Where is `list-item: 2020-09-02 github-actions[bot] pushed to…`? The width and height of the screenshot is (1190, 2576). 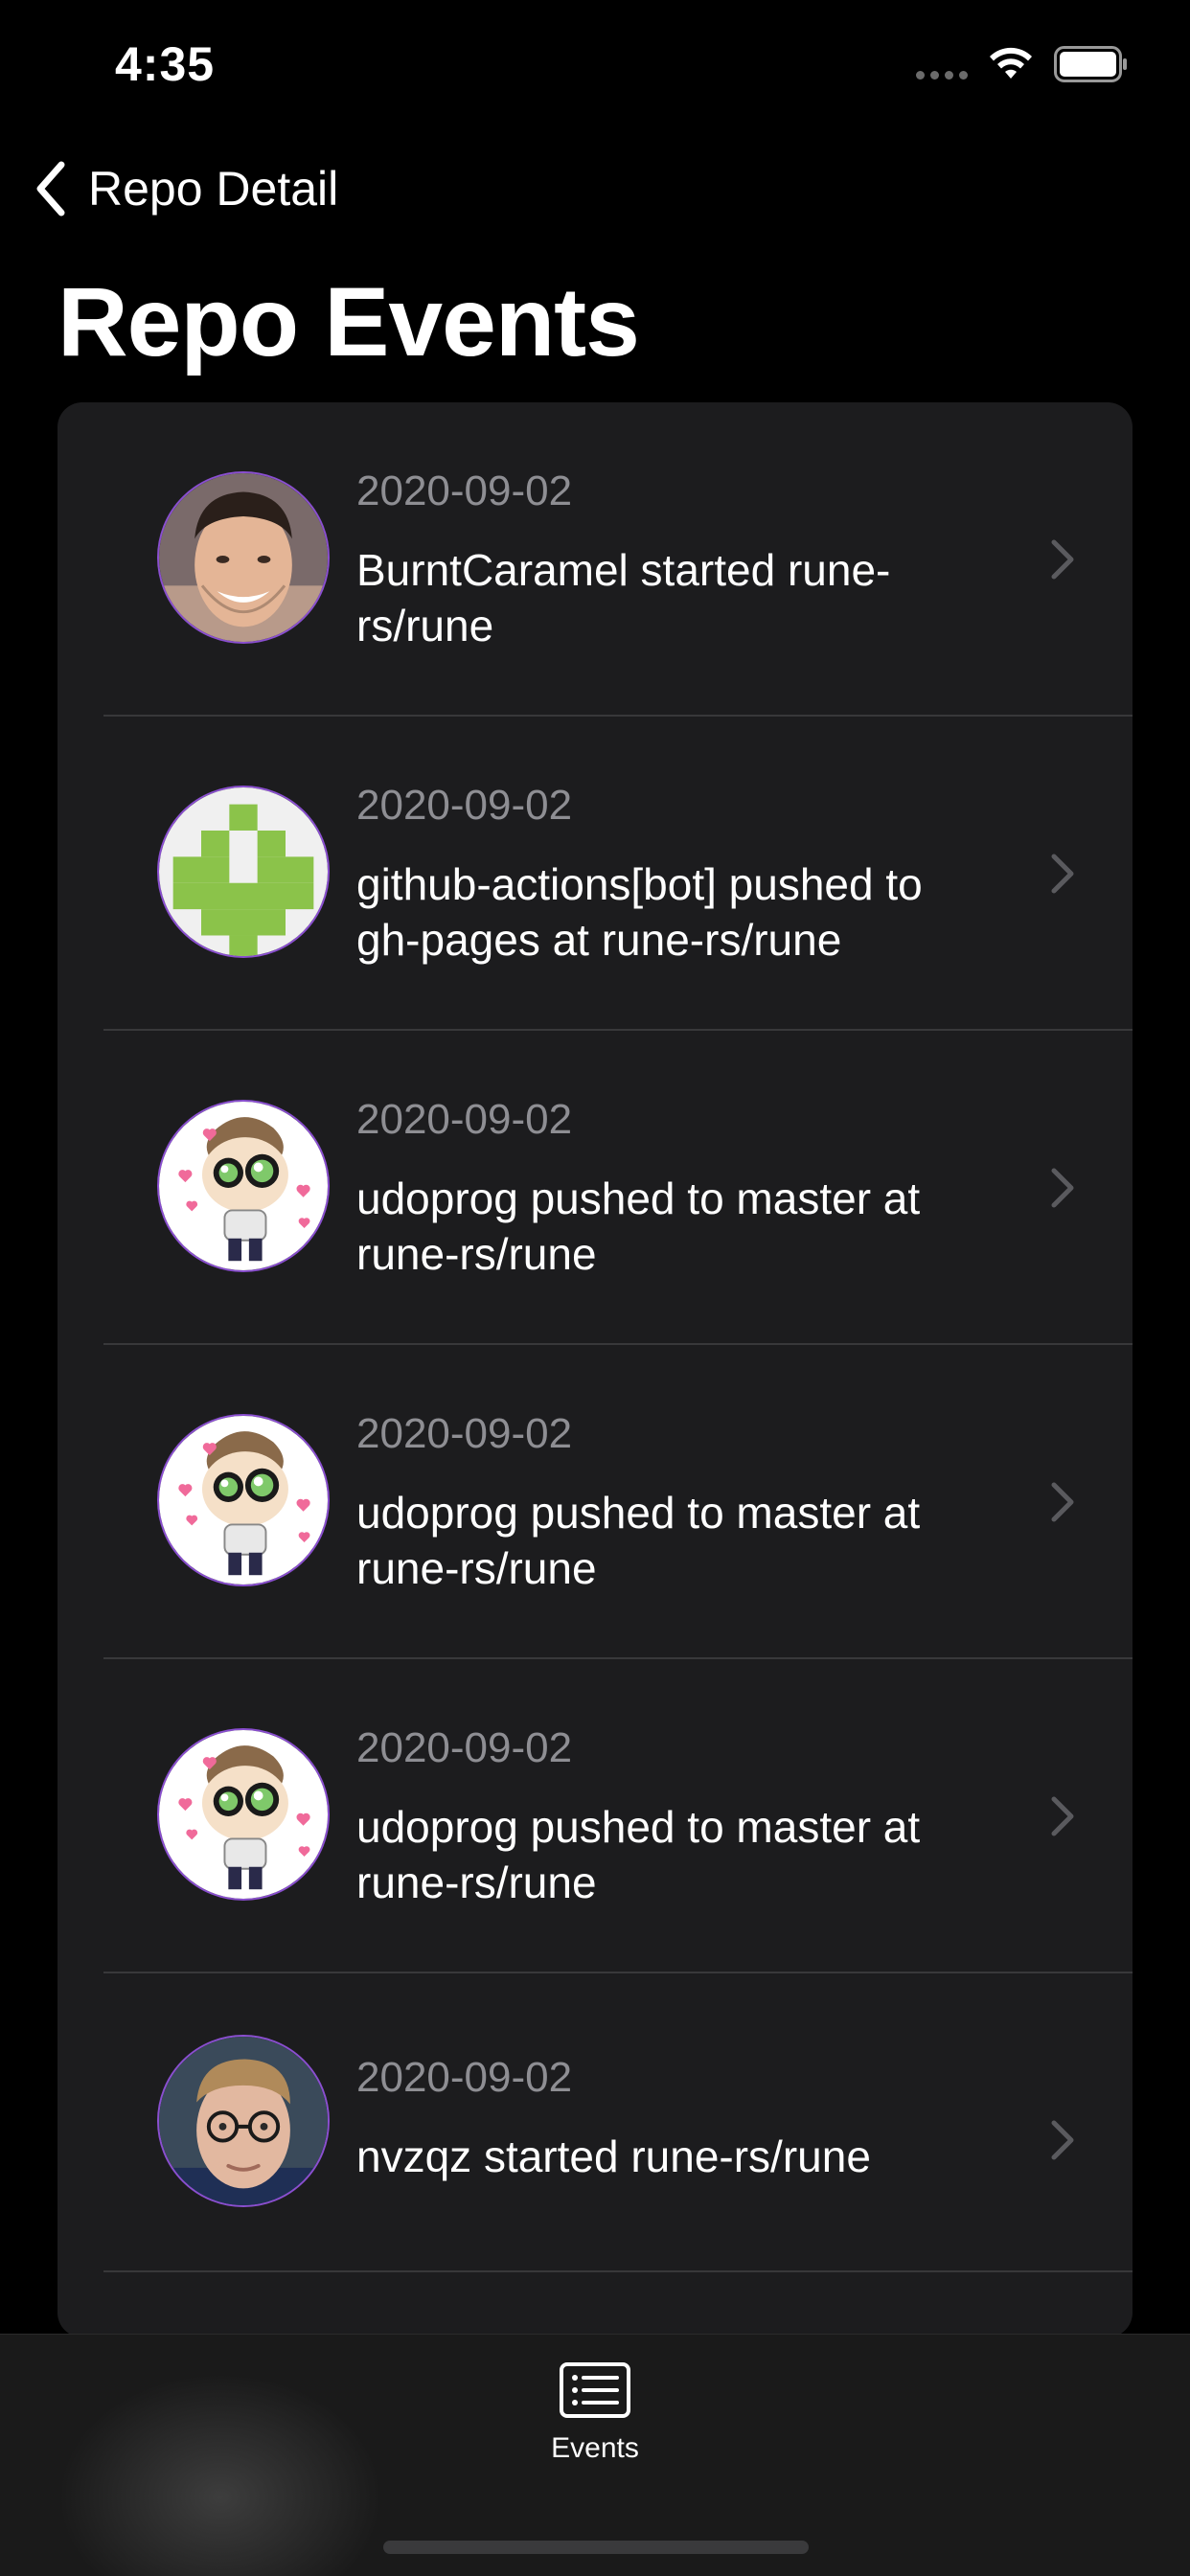 list-item: 2020-09-02 github-actions[bot] pushed to… is located at coordinates (595, 874).